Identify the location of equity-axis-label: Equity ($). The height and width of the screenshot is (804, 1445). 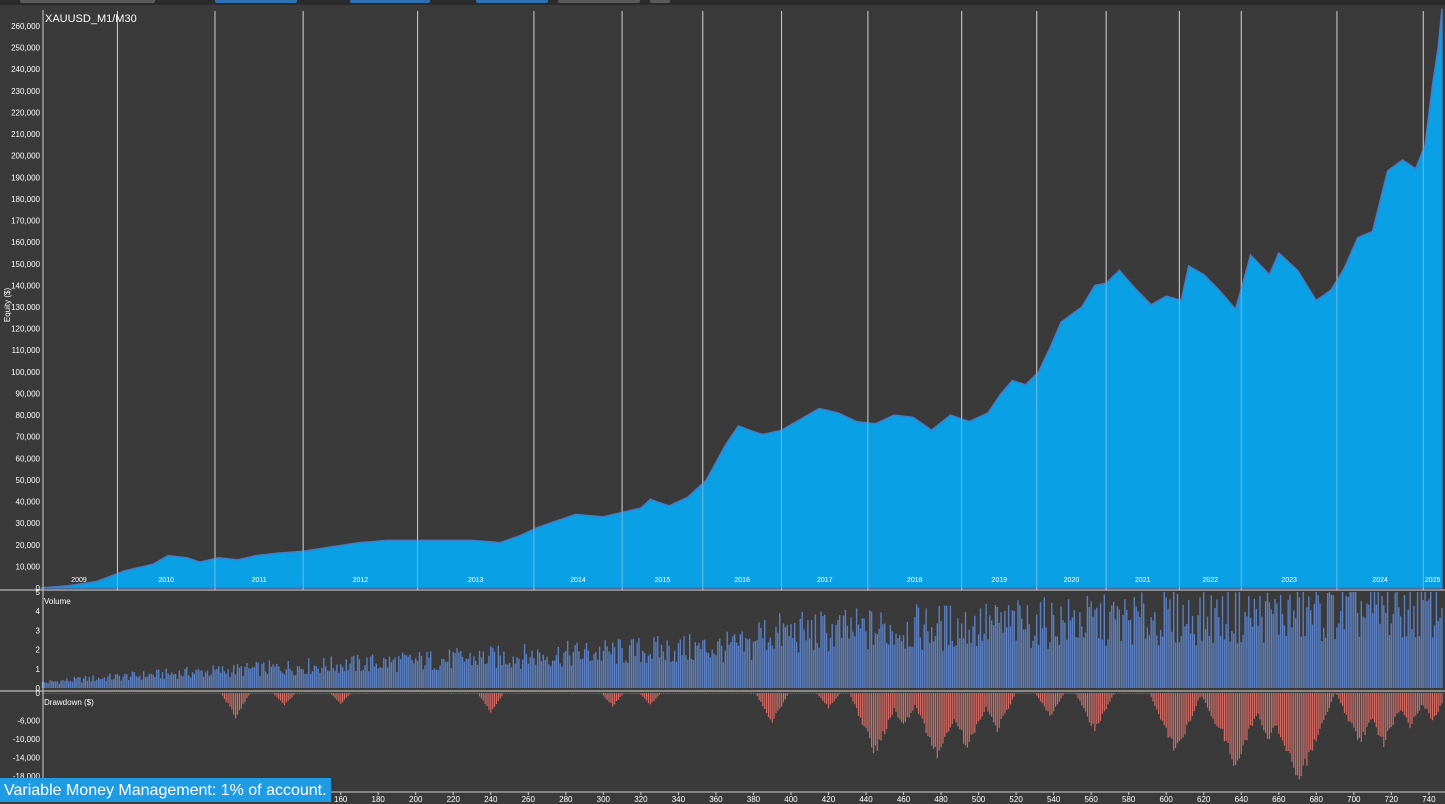
(7, 305).